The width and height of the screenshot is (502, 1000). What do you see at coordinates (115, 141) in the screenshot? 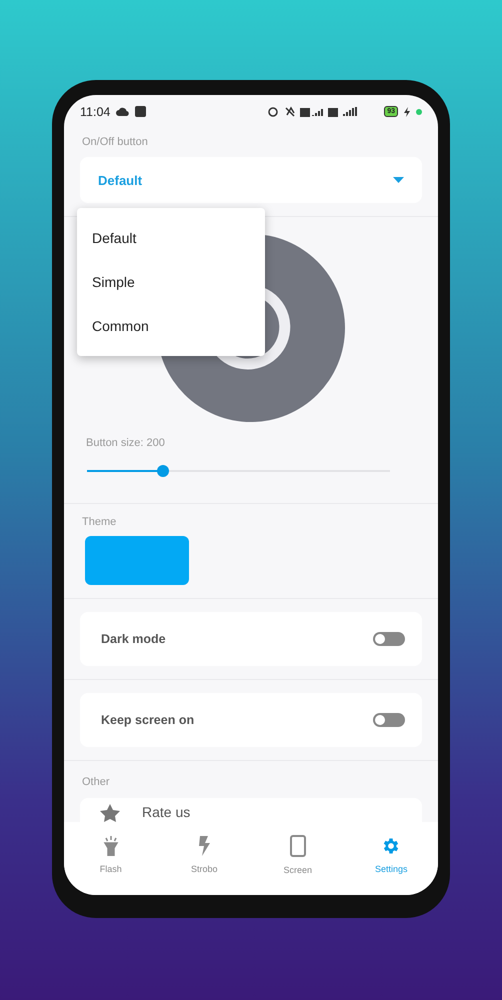
I see `section-label: On/Off button` at bounding box center [115, 141].